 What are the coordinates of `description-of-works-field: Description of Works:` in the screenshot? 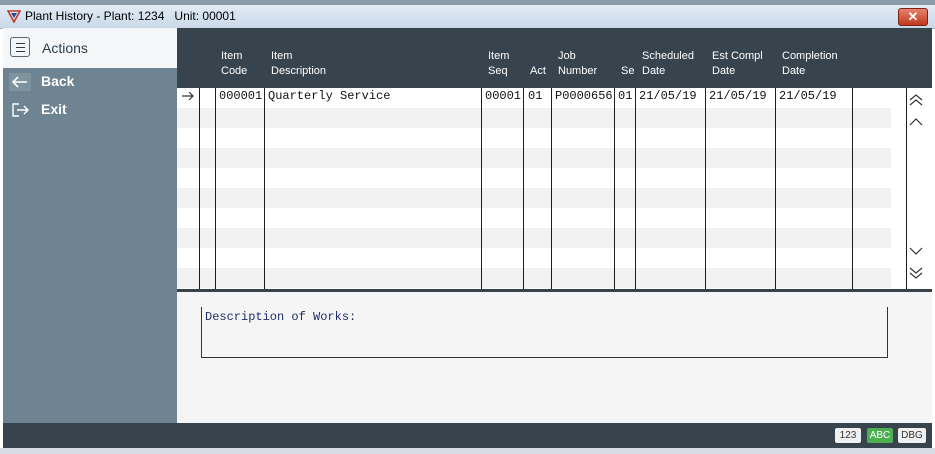 It's located at (544, 332).